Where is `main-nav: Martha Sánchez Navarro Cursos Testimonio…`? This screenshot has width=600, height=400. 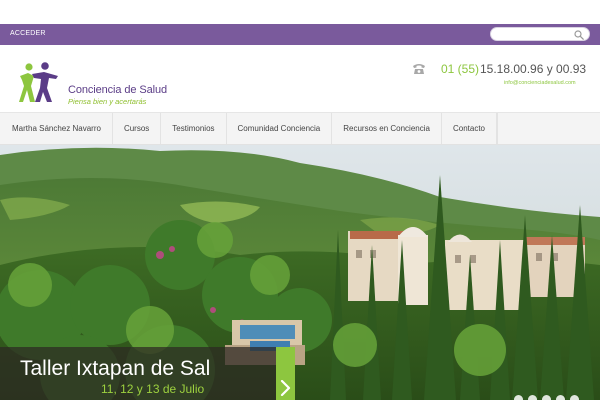
main-nav: Martha Sánchez Navarro Cursos Testimonio… is located at coordinates (300, 128).